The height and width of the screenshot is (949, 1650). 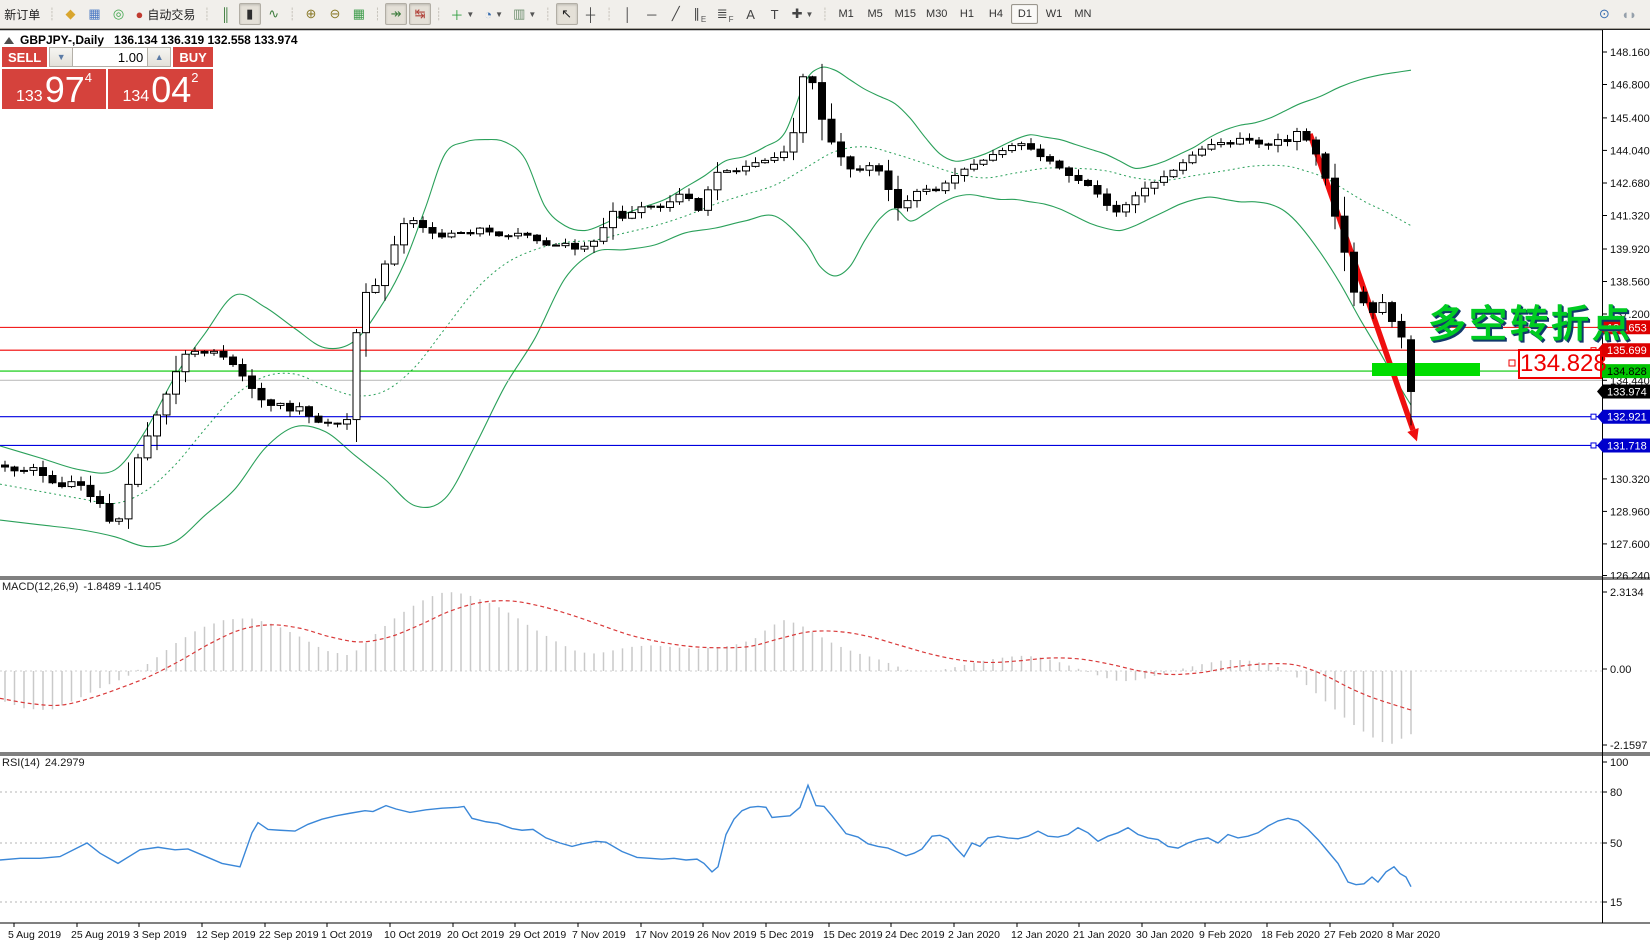 I want to click on new-order-button: ▤新订单, so click(x=22, y=14).